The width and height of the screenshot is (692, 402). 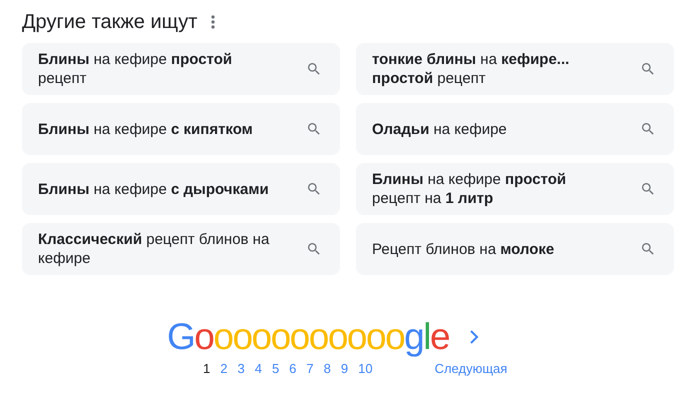 What do you see at coordinates (515, 129) in the screenshot?
I see `related-search-chip: Оладьи на кефире` at bounding box center [515, 129].